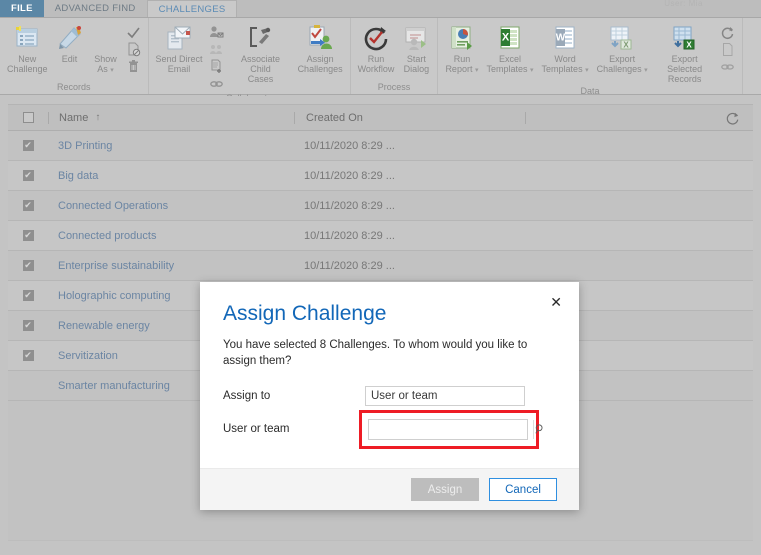 The width and height of the screenshot is (761, 555). Describe the element at coordinates (106, 38) in the screenshot. I see `show-as-icon` at that location.